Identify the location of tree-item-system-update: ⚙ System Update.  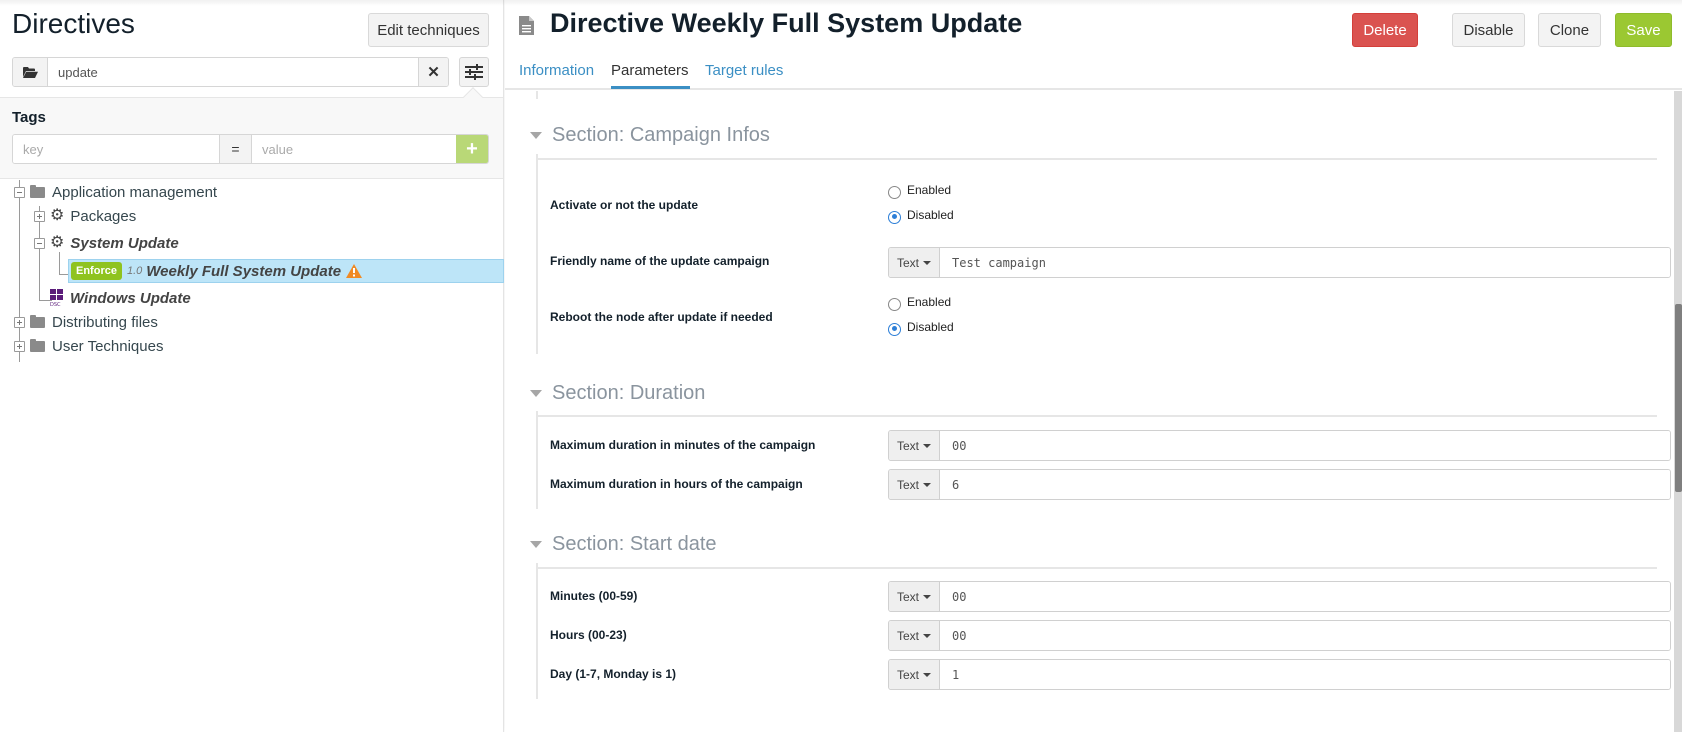
(106, 243).